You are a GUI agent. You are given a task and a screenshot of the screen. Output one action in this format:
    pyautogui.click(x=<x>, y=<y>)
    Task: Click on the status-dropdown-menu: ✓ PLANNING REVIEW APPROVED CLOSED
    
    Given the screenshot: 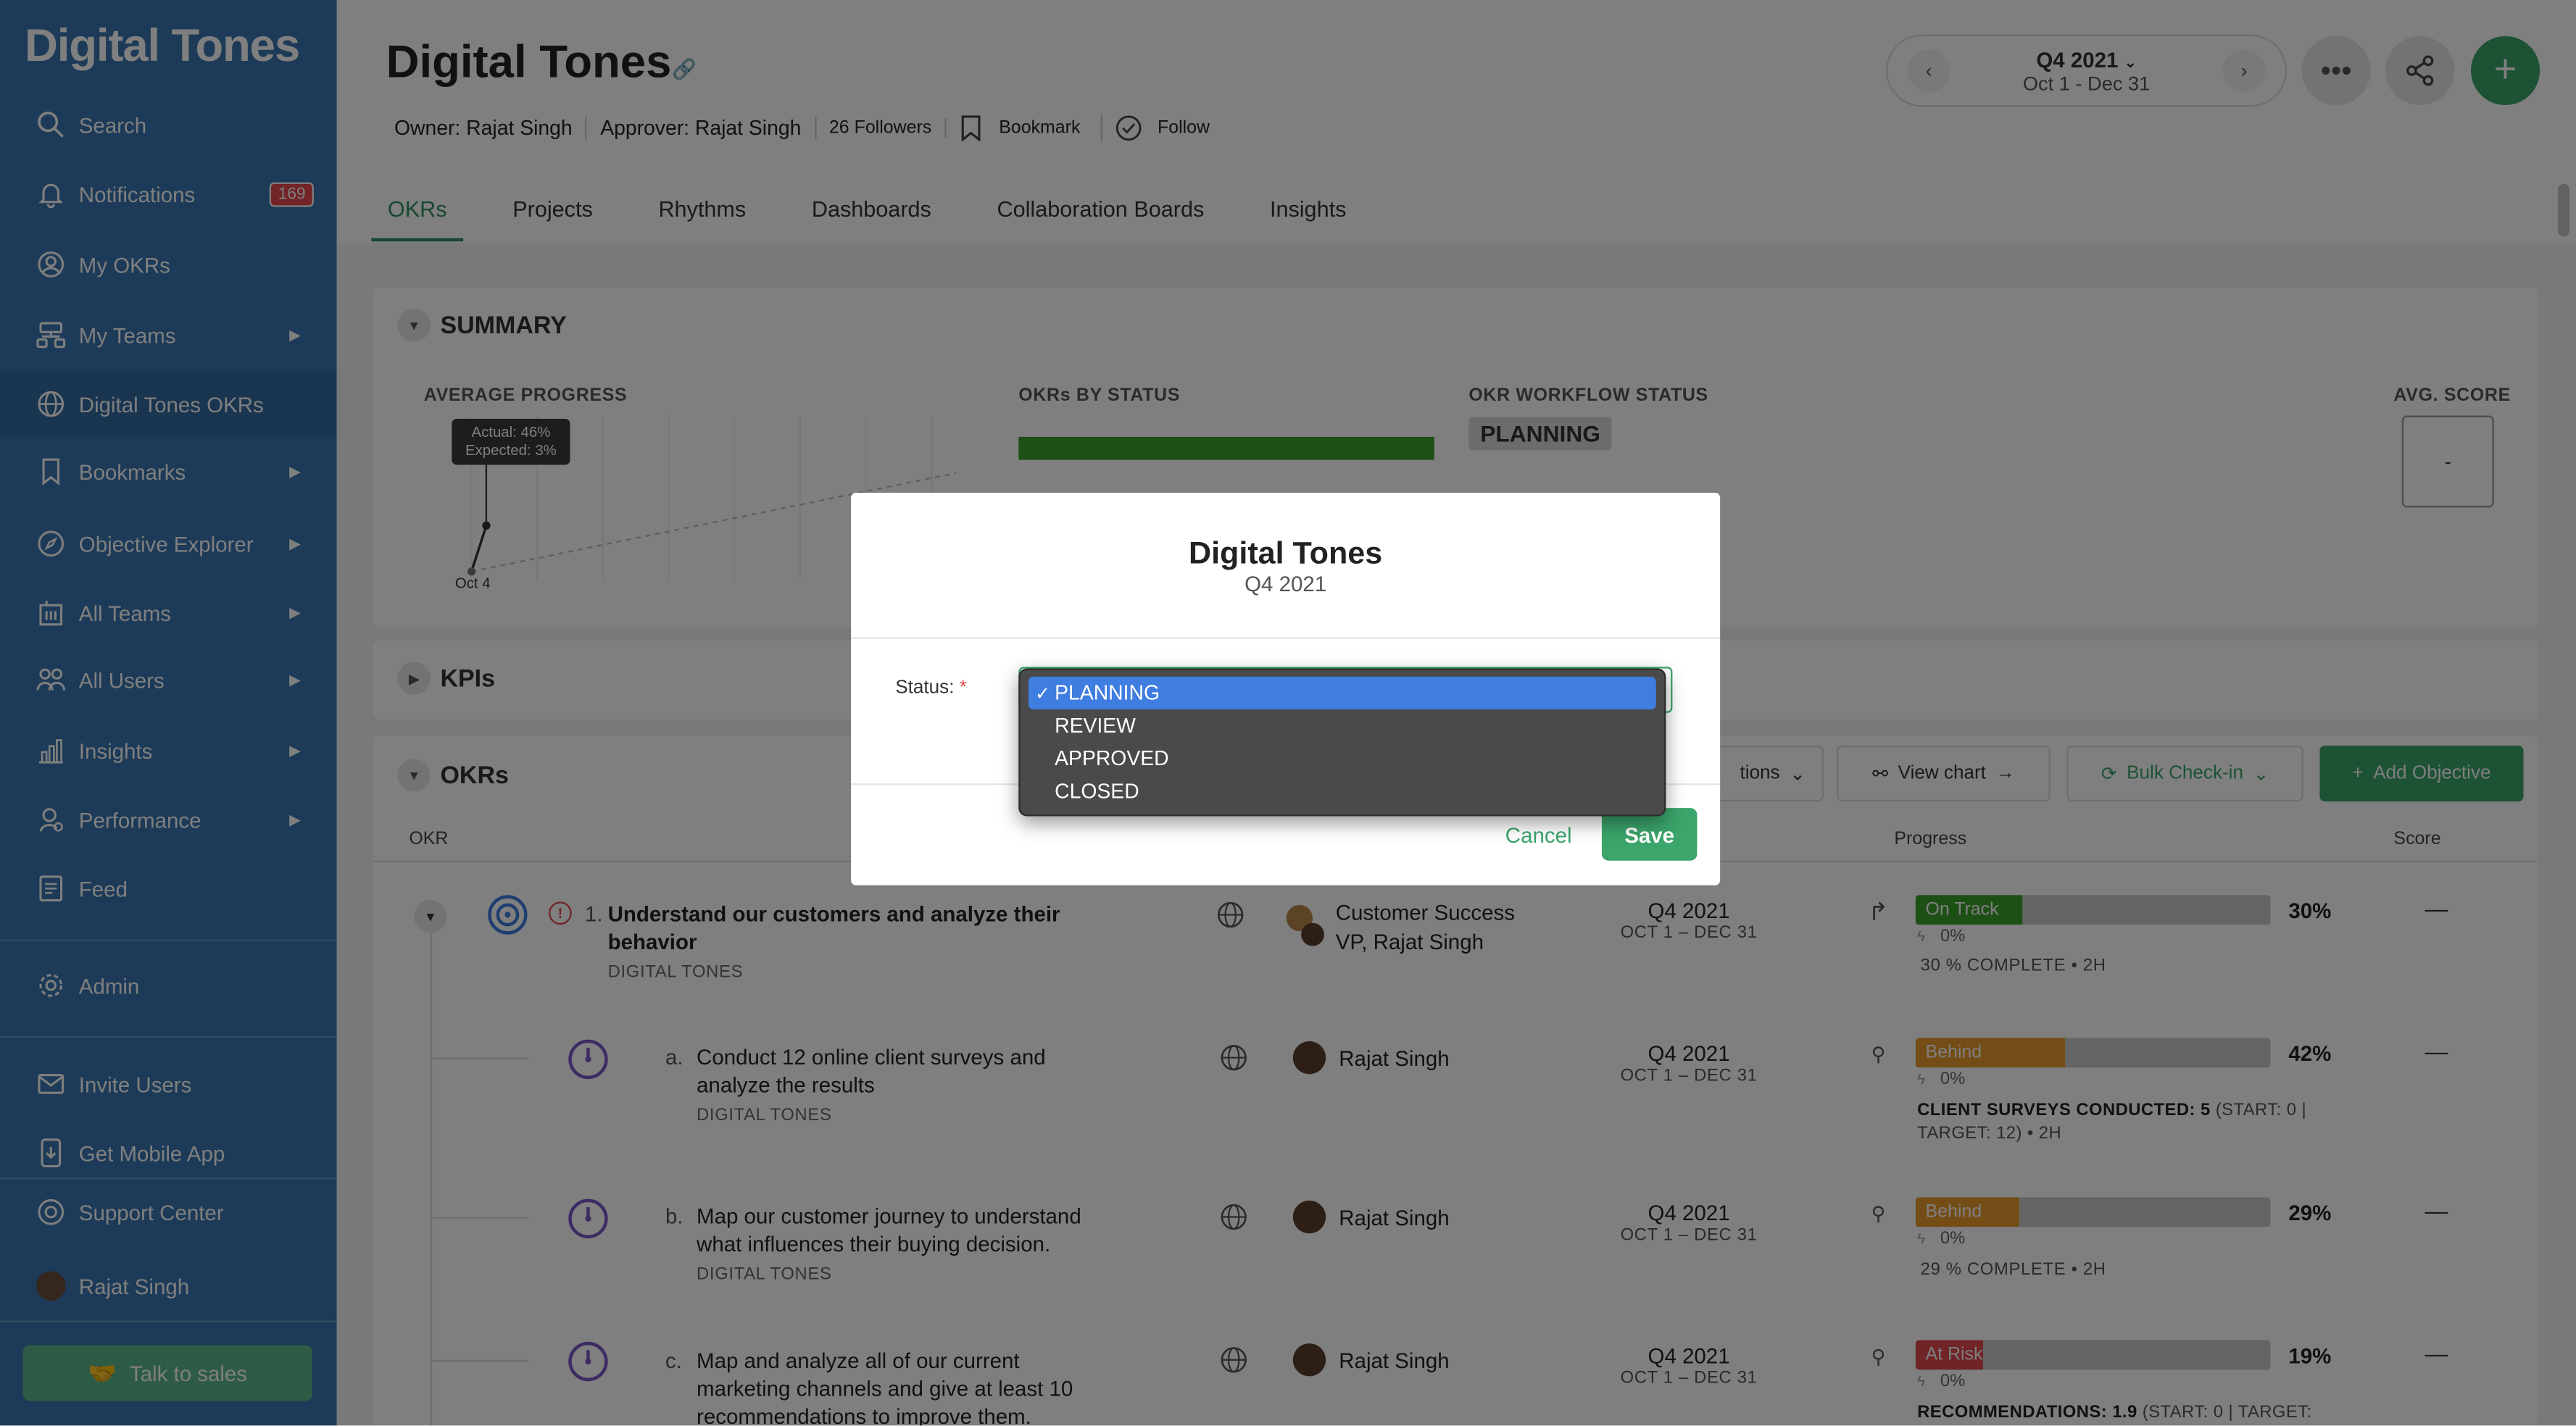 What is the action you would take?
    pyautogui.click(x=1342, y=742)
    